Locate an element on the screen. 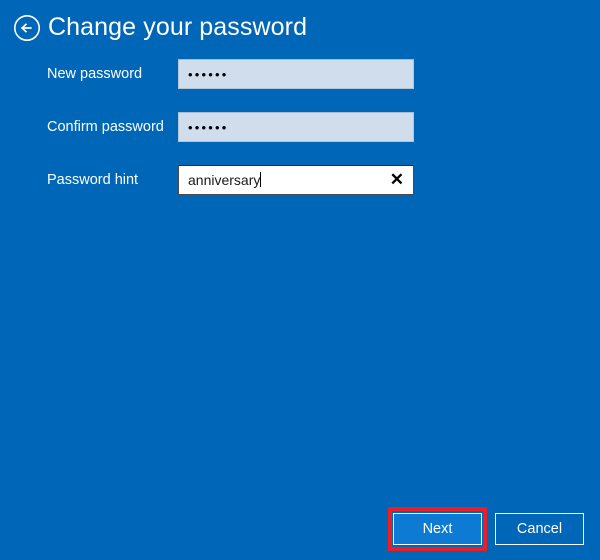 Image resolution: width=600 pixels, height=560 pixels. back-arrow-circle-icon is located at coordinates (27, 28).